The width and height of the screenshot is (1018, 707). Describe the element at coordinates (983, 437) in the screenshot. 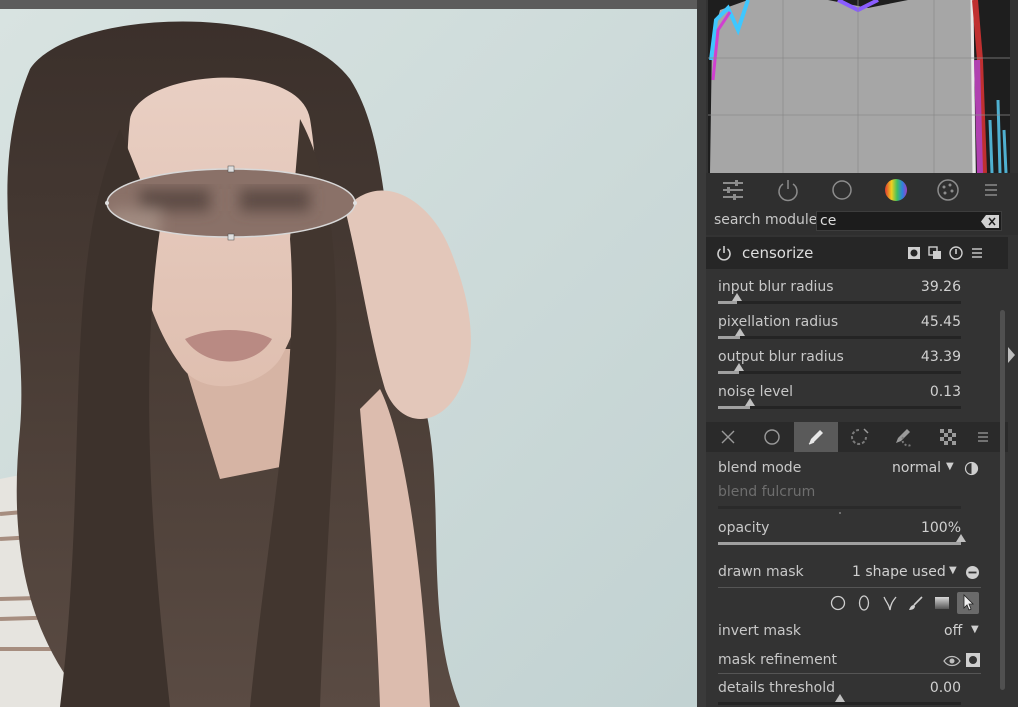

I see `blend-menu-icon` at that location.